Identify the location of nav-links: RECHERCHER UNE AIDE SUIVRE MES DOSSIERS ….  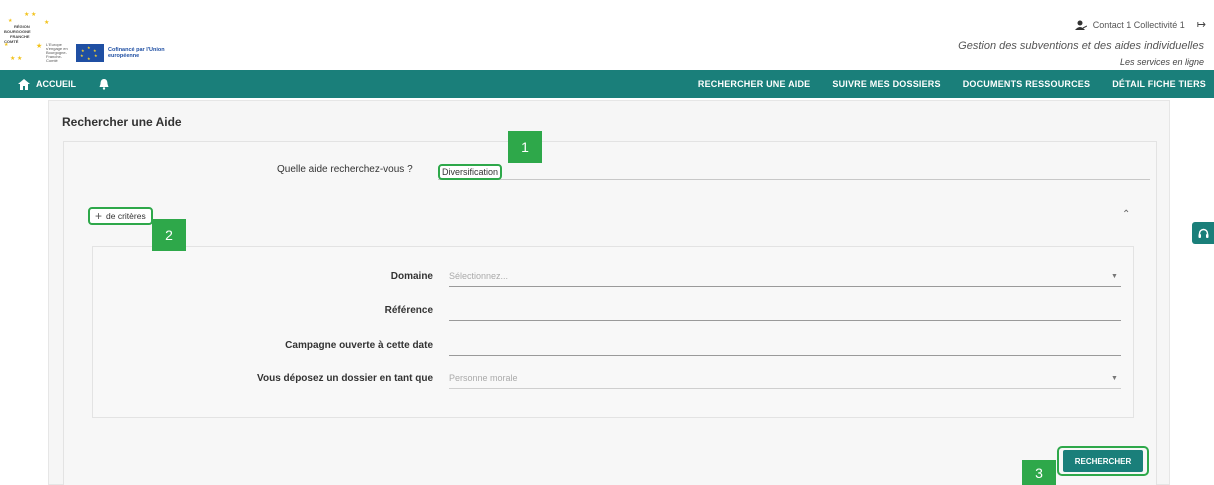
(952, 84).